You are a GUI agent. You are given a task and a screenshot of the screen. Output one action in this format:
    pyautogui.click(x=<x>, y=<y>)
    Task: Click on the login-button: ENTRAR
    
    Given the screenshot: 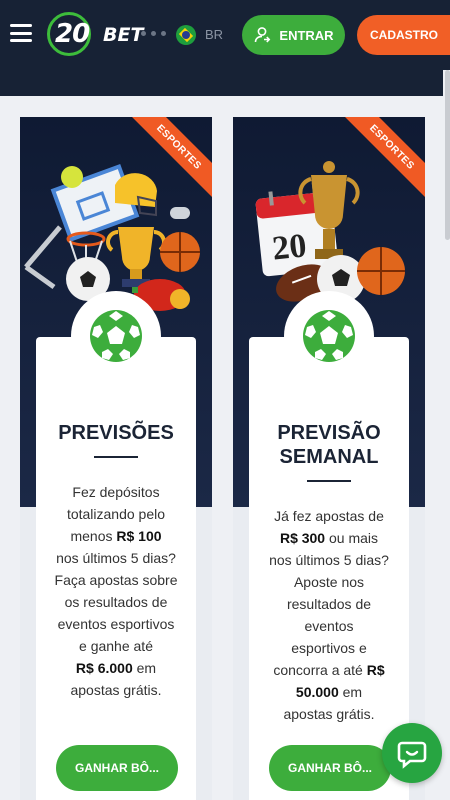 What is the action you would take?
    pyautogui.click(x=293, y=35)
    